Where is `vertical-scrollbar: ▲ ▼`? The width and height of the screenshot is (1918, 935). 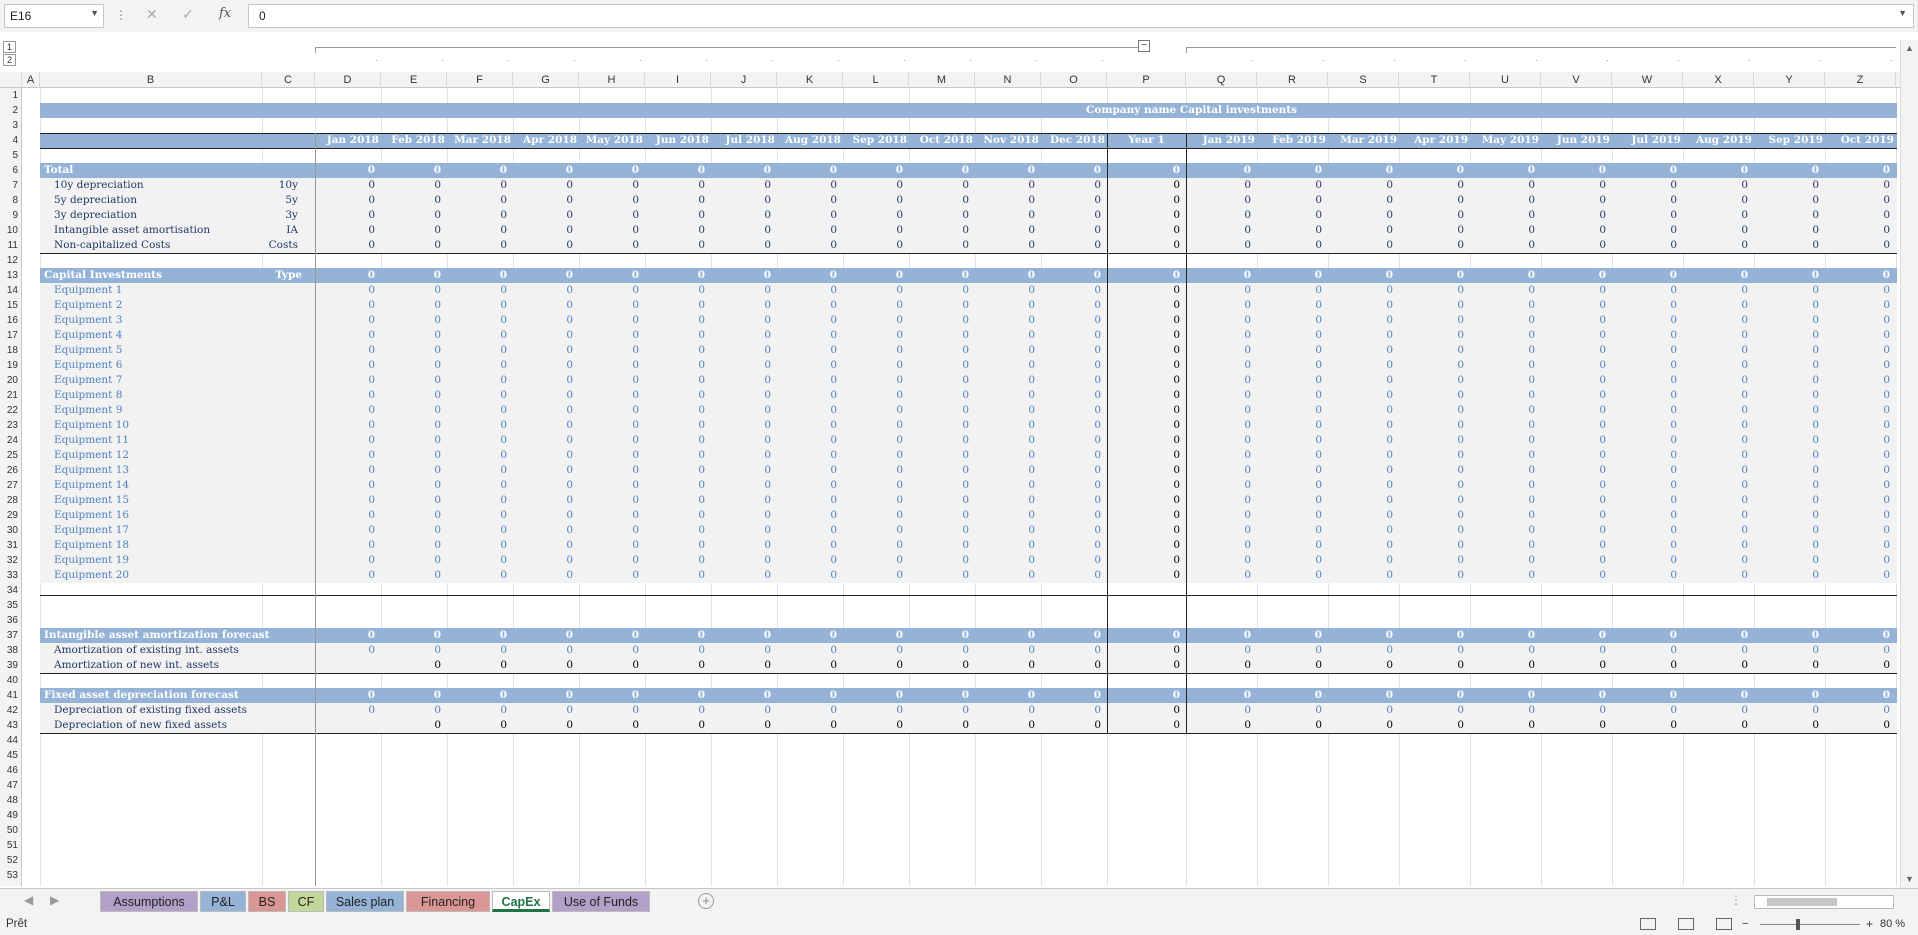
vertical-scrollbar: ▲ ▼ is located at coordinates (1909, 464).